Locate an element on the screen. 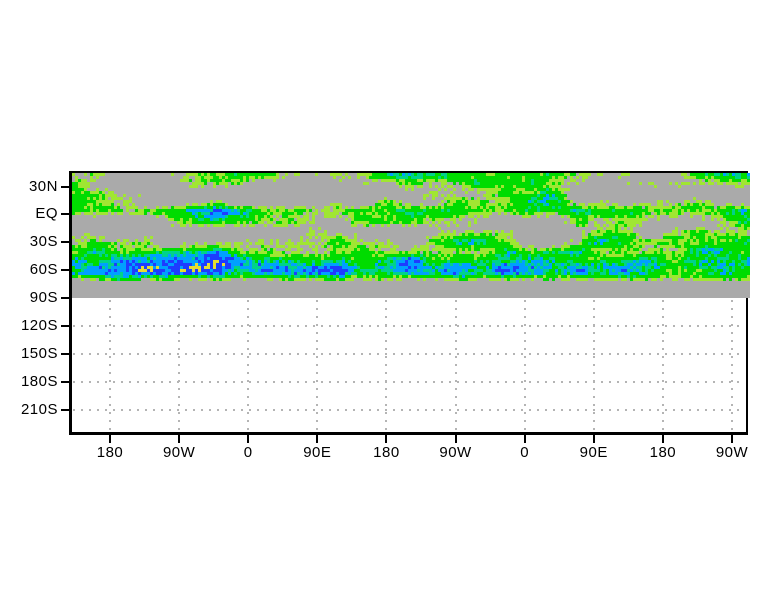  x-tick-label-4: 180 is located at coordinates (386, 452).